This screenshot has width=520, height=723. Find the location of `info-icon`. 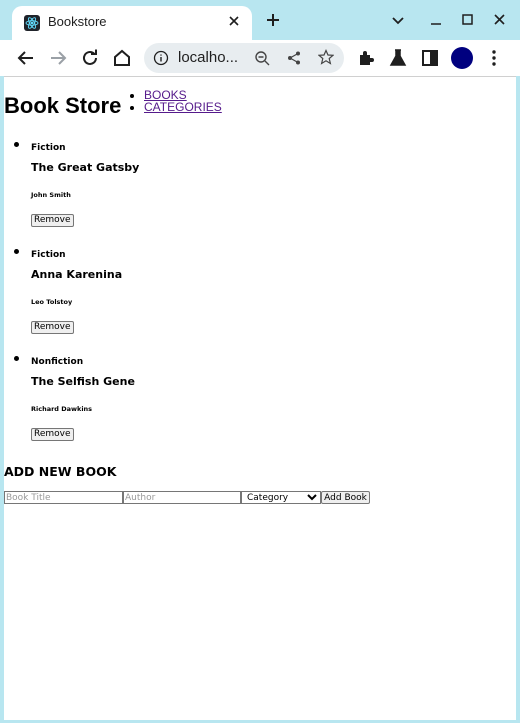

info-icon is located at coordinates (161, 58).